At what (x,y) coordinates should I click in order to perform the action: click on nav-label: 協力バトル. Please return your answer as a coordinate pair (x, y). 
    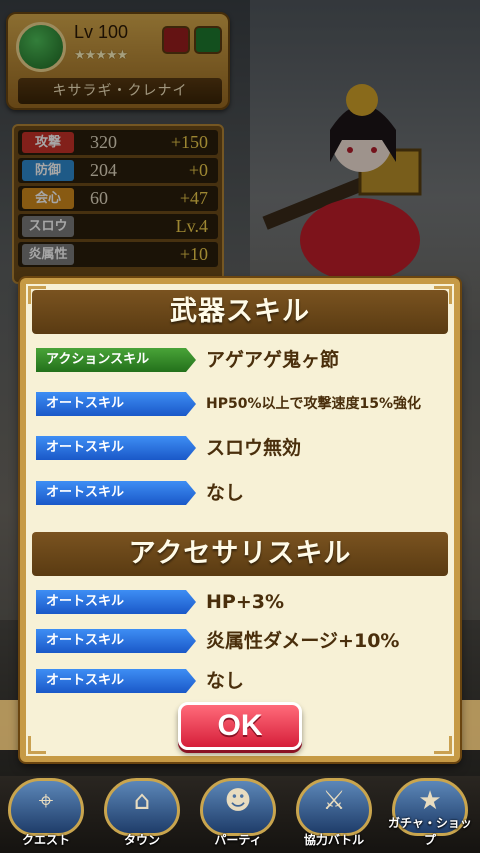
    Looking at the image, I should click on (334, 840).